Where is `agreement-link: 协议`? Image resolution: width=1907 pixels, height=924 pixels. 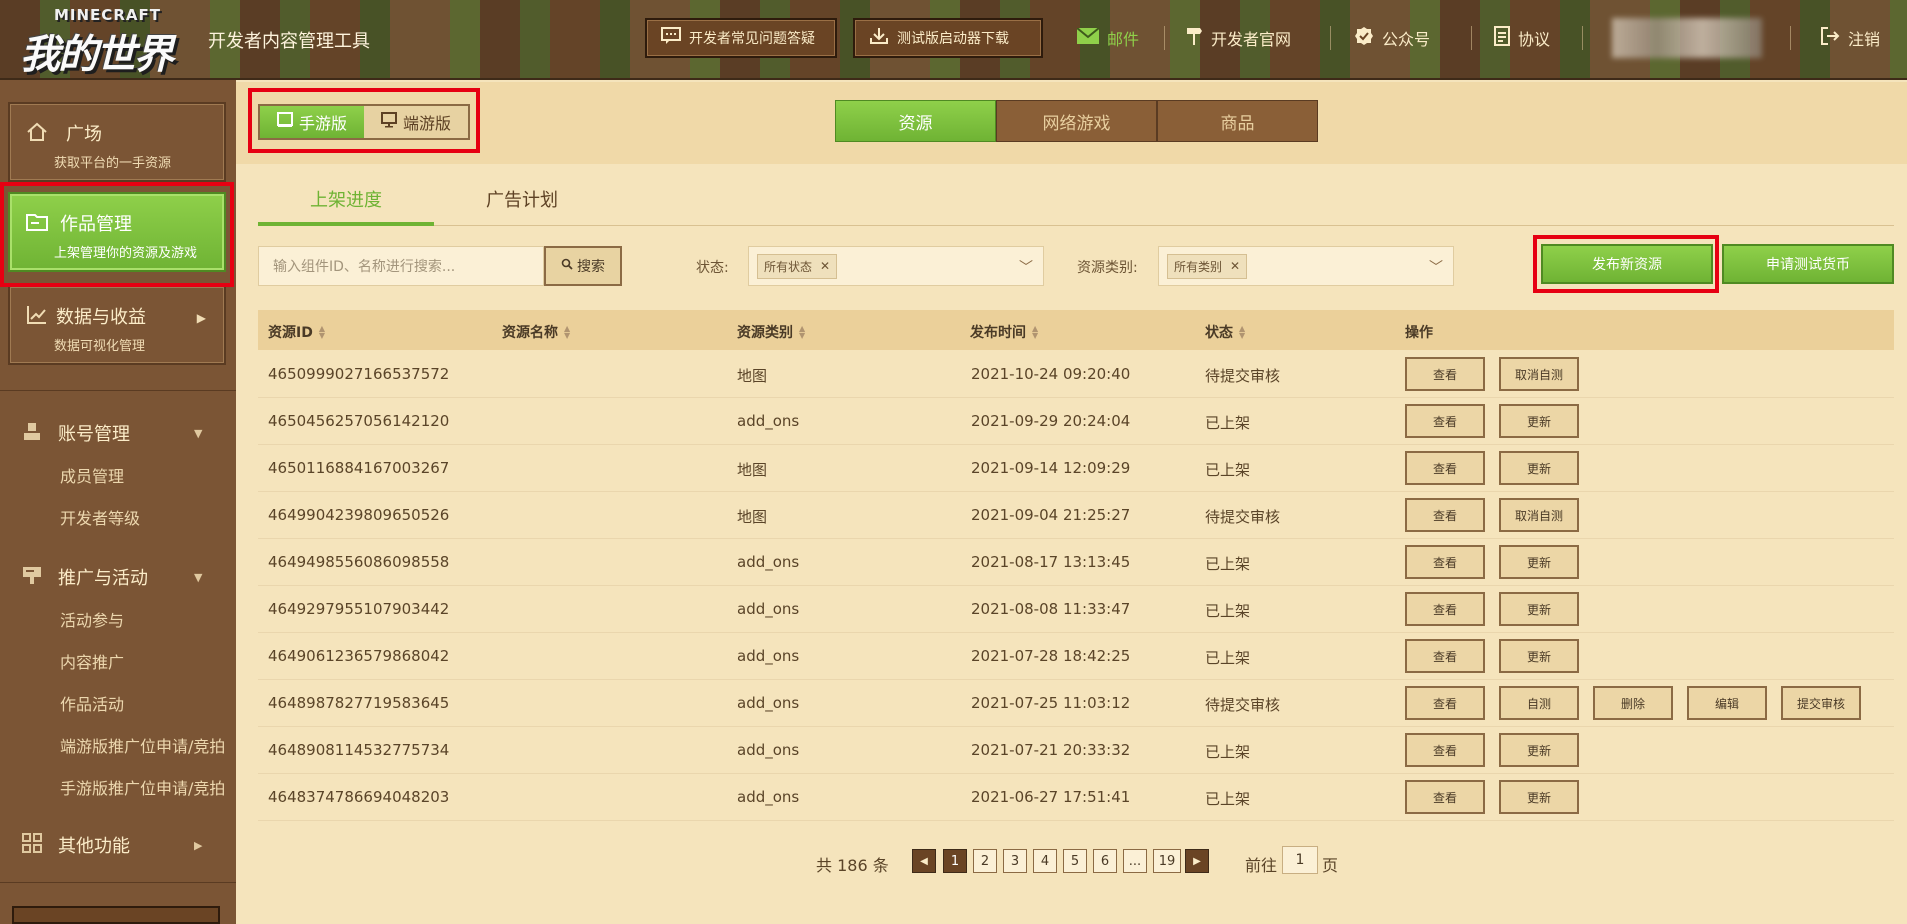 agreement-link: 协议 is located at coordinates (1522, 38).